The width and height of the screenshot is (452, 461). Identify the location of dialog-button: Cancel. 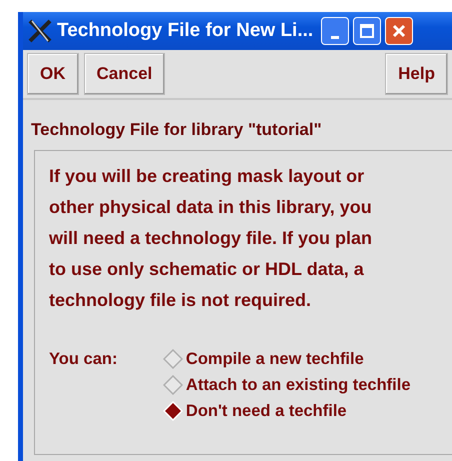
(125, 74).